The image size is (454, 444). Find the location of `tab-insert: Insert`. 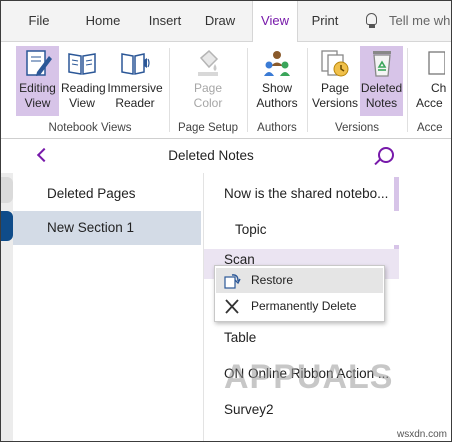

tab-insert: Insert is located at coordinates (165, 21).